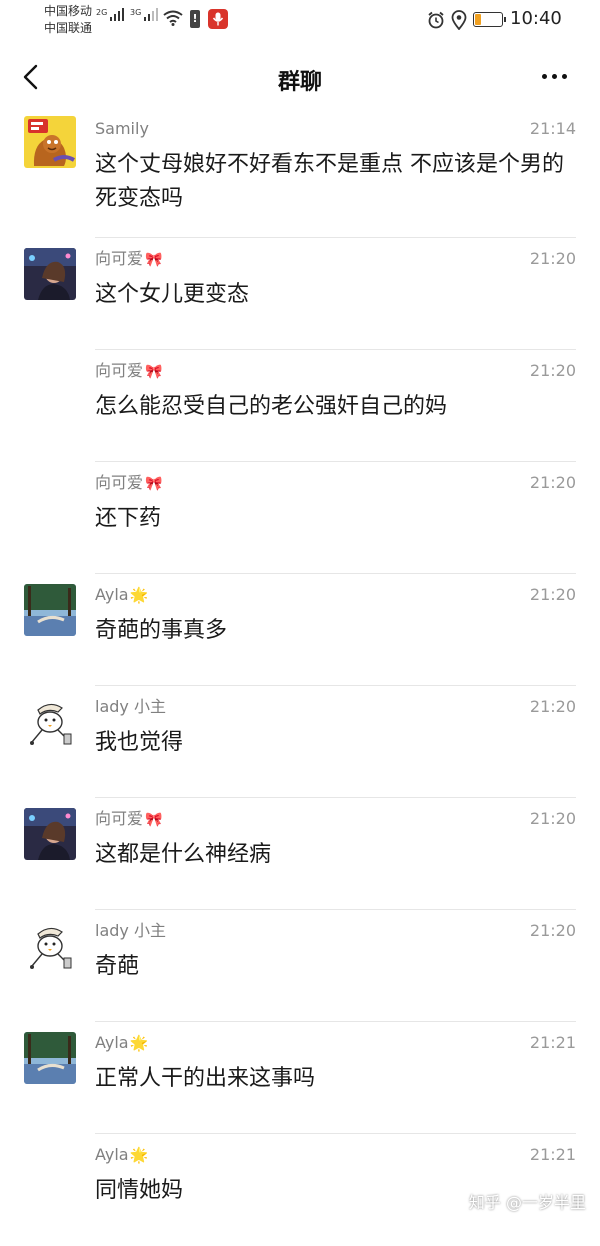 The height and width of the screenshot is (1246, 600). What do you see at coordinates (68, 20) in the screenshot?
I see `carrier-labels: 中国移动 中国联通` at bounding box center [68, 20].